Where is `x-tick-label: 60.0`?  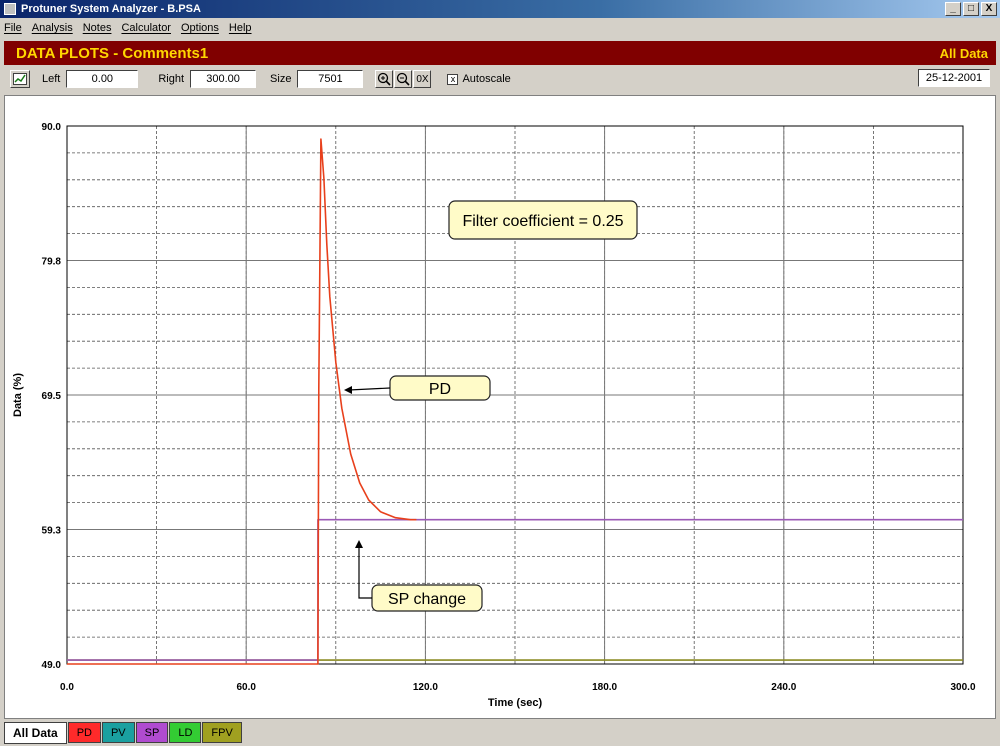 x-tick-label: 60.0 is located at coordinates (246, 687).